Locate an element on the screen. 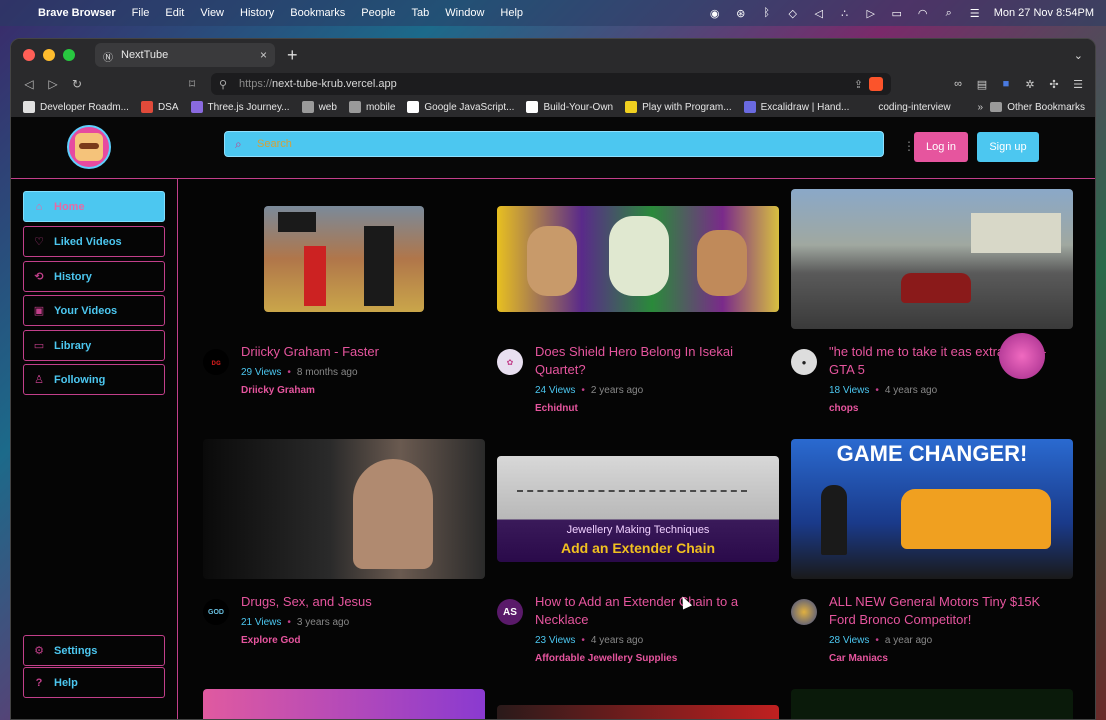  menu-bookmarks: Bookmarks is located at coordinates (317, 13).